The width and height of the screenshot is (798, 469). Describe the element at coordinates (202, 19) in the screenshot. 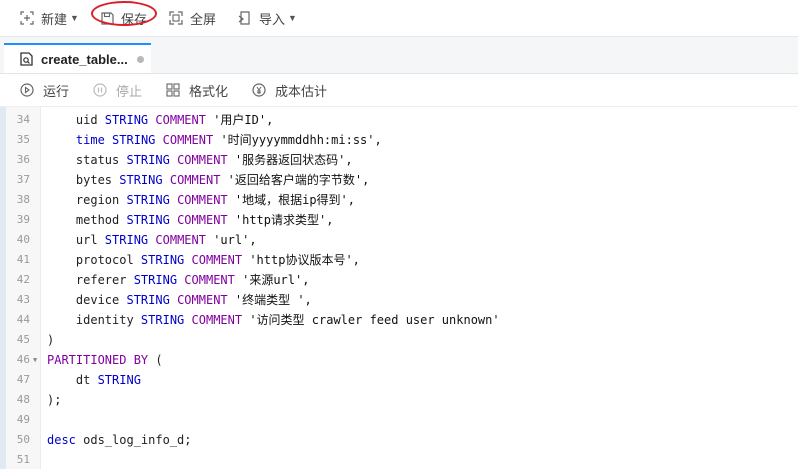

I see `fullscreen-label: 全屏` at that location.